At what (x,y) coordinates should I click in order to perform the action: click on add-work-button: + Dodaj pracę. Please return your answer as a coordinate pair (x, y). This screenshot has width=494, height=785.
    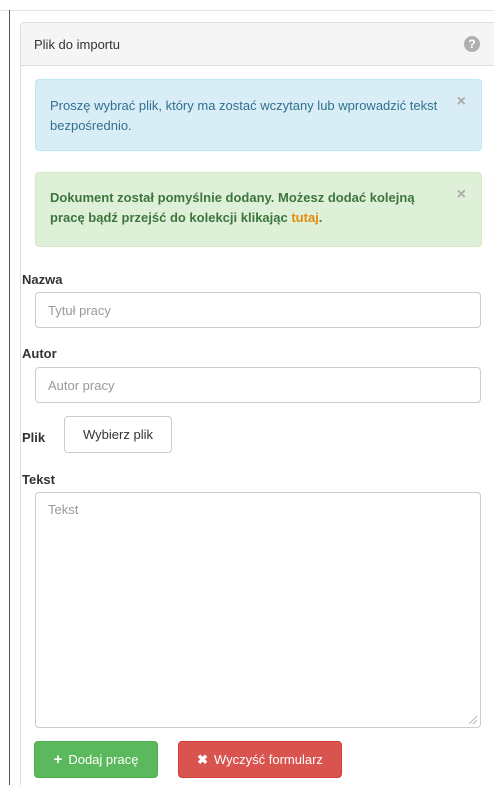
    Looking at the image, I should click on (96, 759).